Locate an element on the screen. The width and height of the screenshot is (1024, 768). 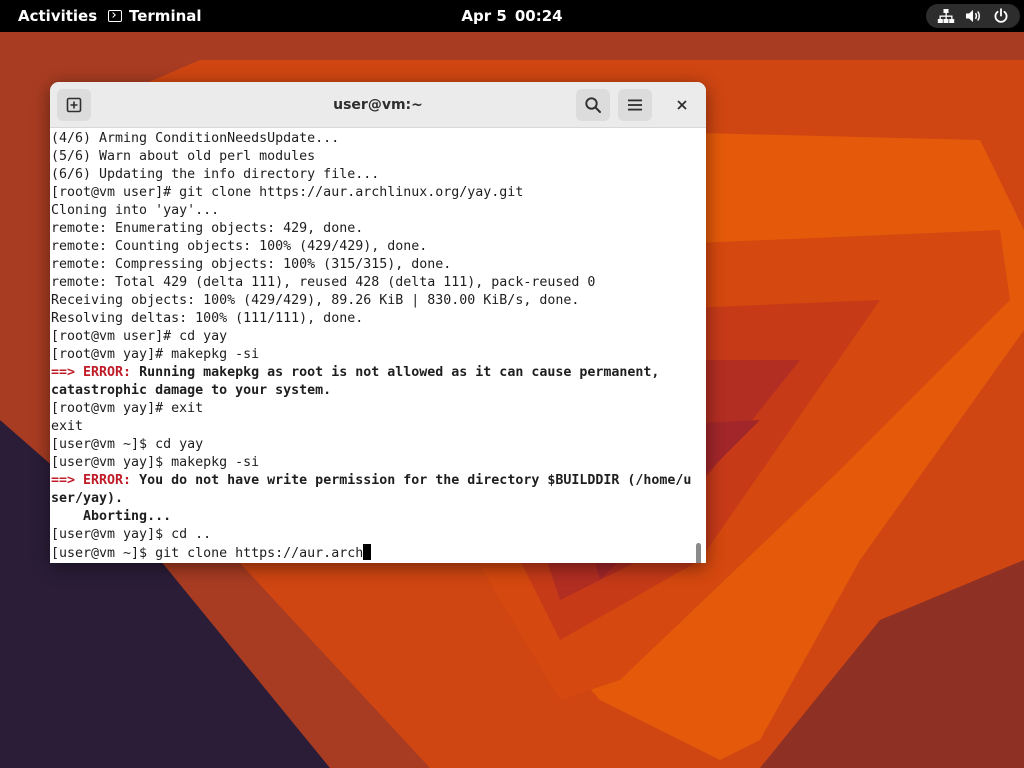
search-button is located at coordinates (593, 105).